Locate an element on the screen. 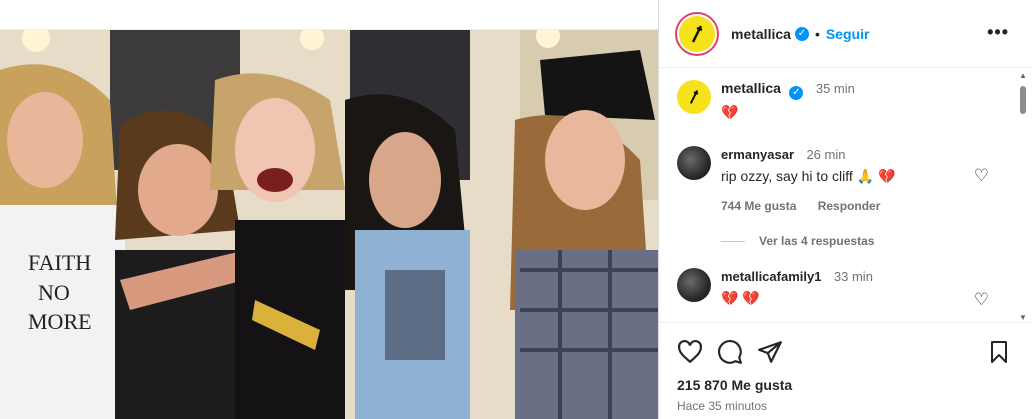  action-icons is located at coordinates (737, 352).